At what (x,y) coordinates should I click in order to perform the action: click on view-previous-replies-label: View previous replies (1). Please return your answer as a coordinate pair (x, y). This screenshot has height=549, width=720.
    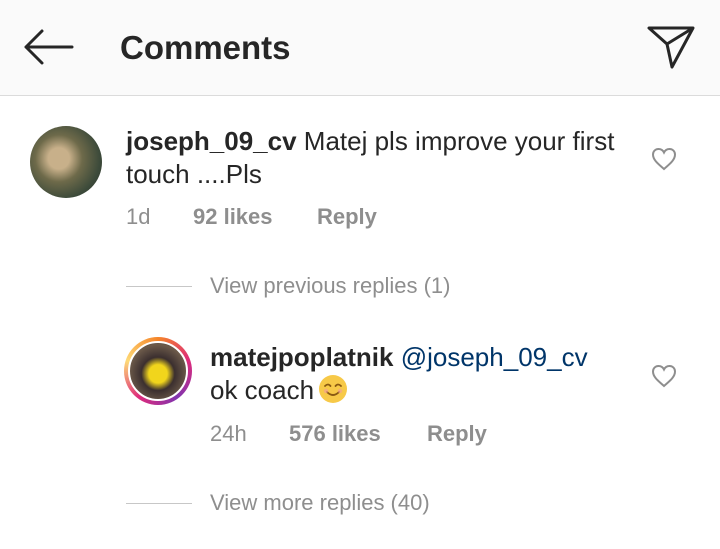
    Looking at the image, I should click on (330, 285).